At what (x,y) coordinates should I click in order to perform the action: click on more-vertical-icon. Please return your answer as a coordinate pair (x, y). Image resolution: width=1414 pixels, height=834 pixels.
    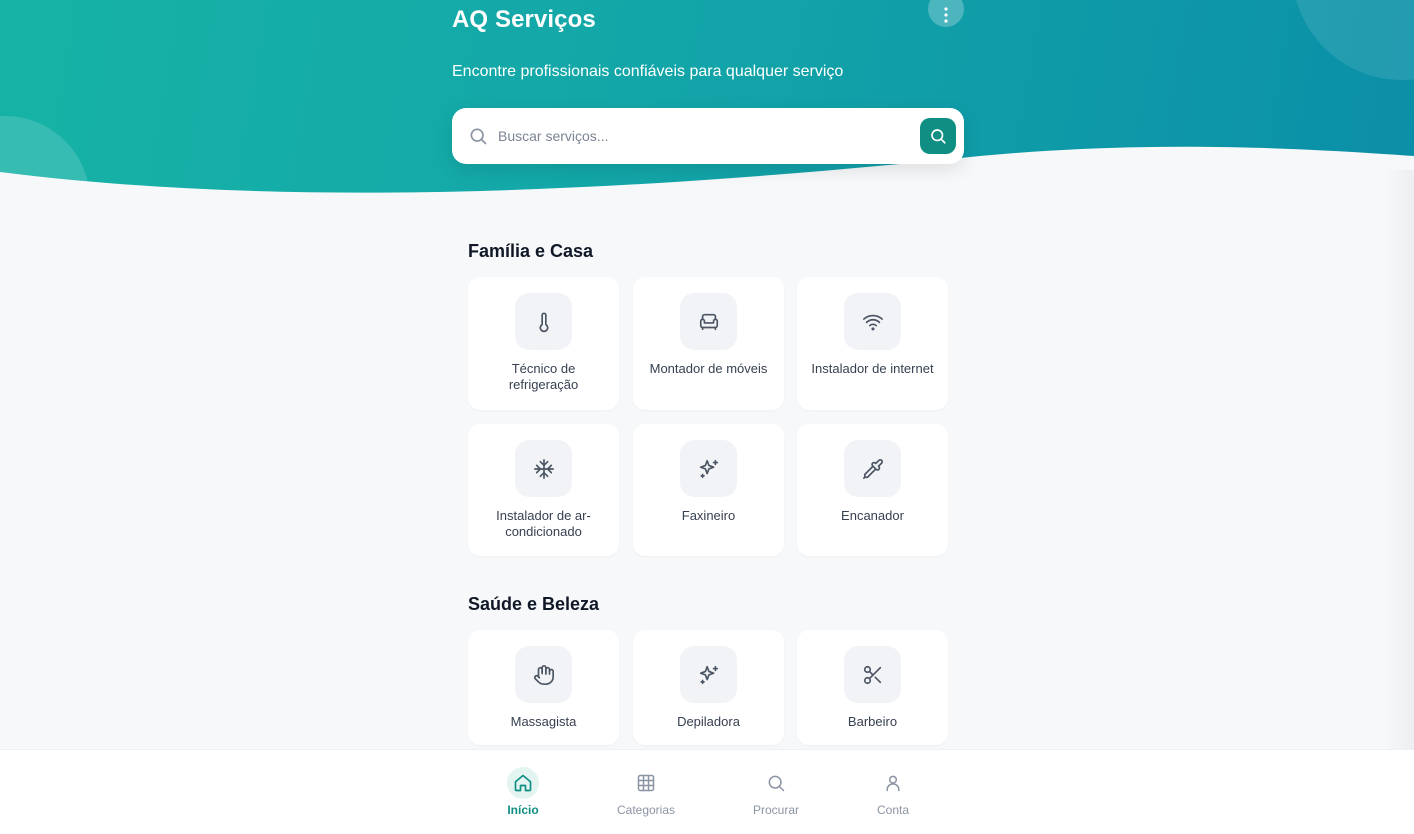
    Looking at the image, I should click on (946, 15).